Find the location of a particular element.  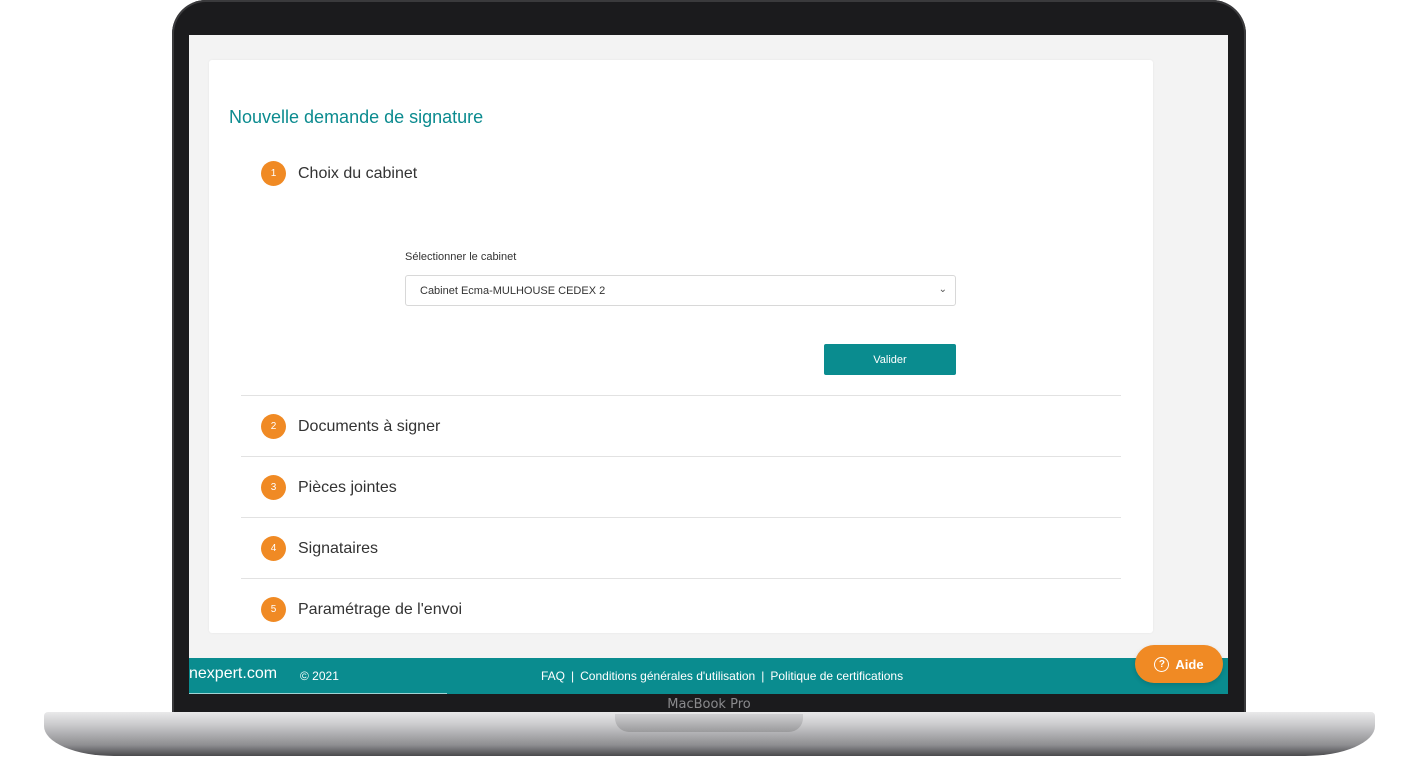

step-title: Paramétrage de l'envoi is located at coordinates (380, 609).